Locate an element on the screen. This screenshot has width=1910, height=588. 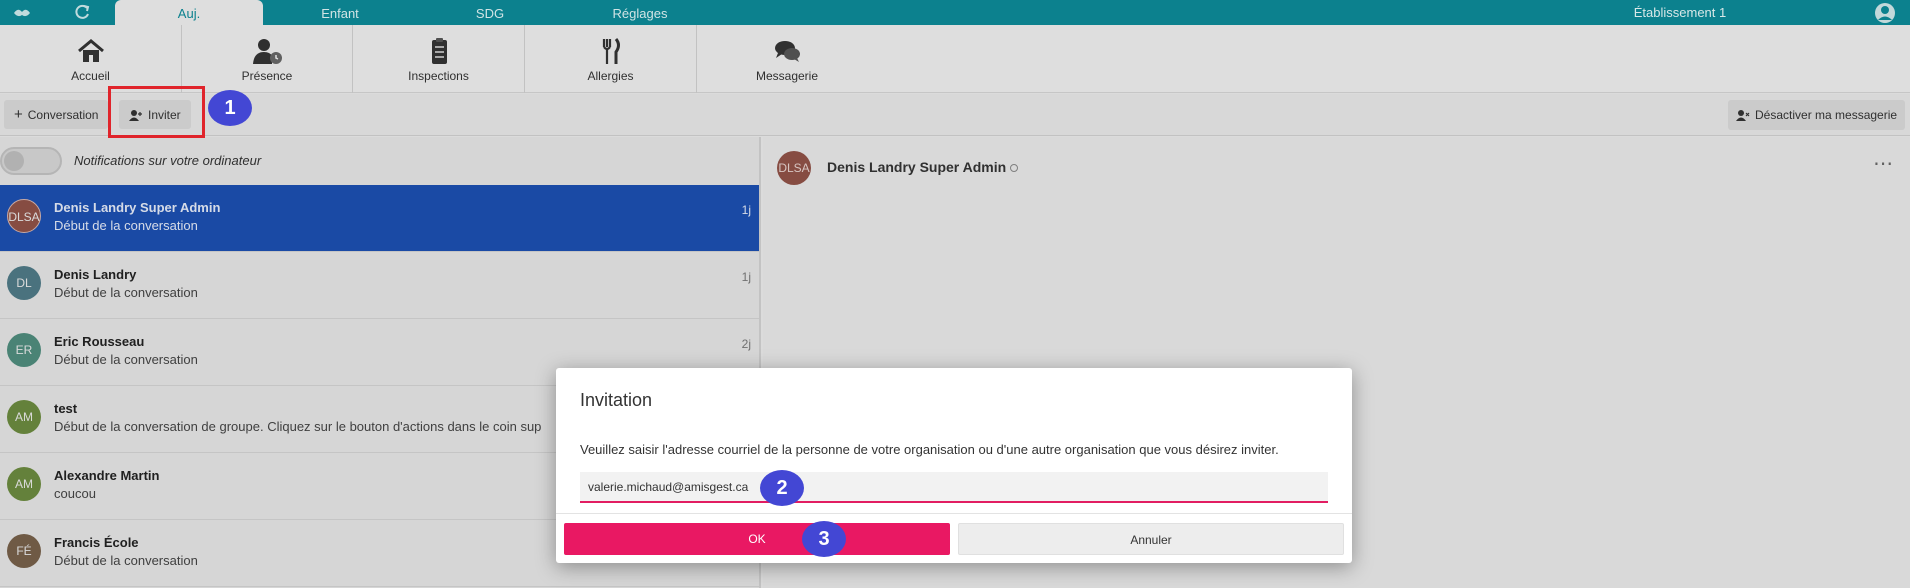
conversation-preview: coucou is located at coordinates (75, 493).